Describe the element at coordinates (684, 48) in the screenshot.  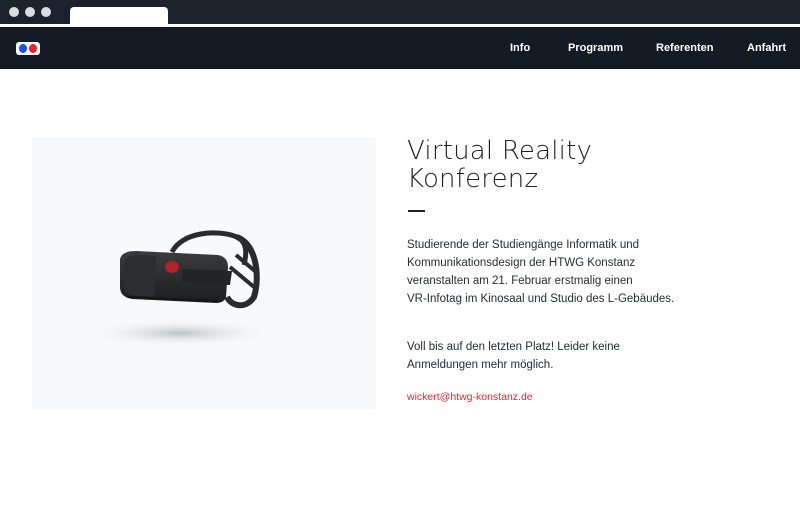
I see `nav-item-referenten: Referenten` at that location.